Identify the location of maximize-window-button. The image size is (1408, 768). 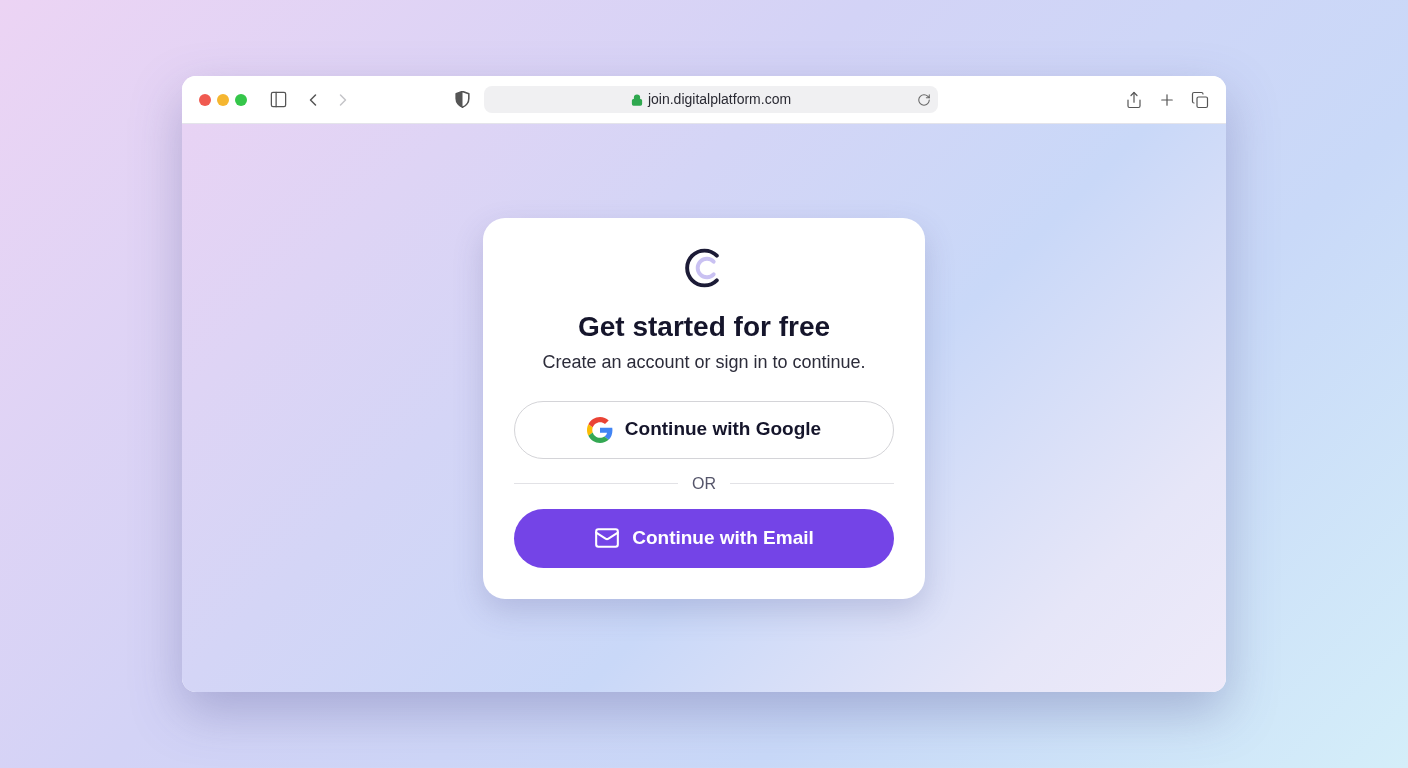
(241, 99).